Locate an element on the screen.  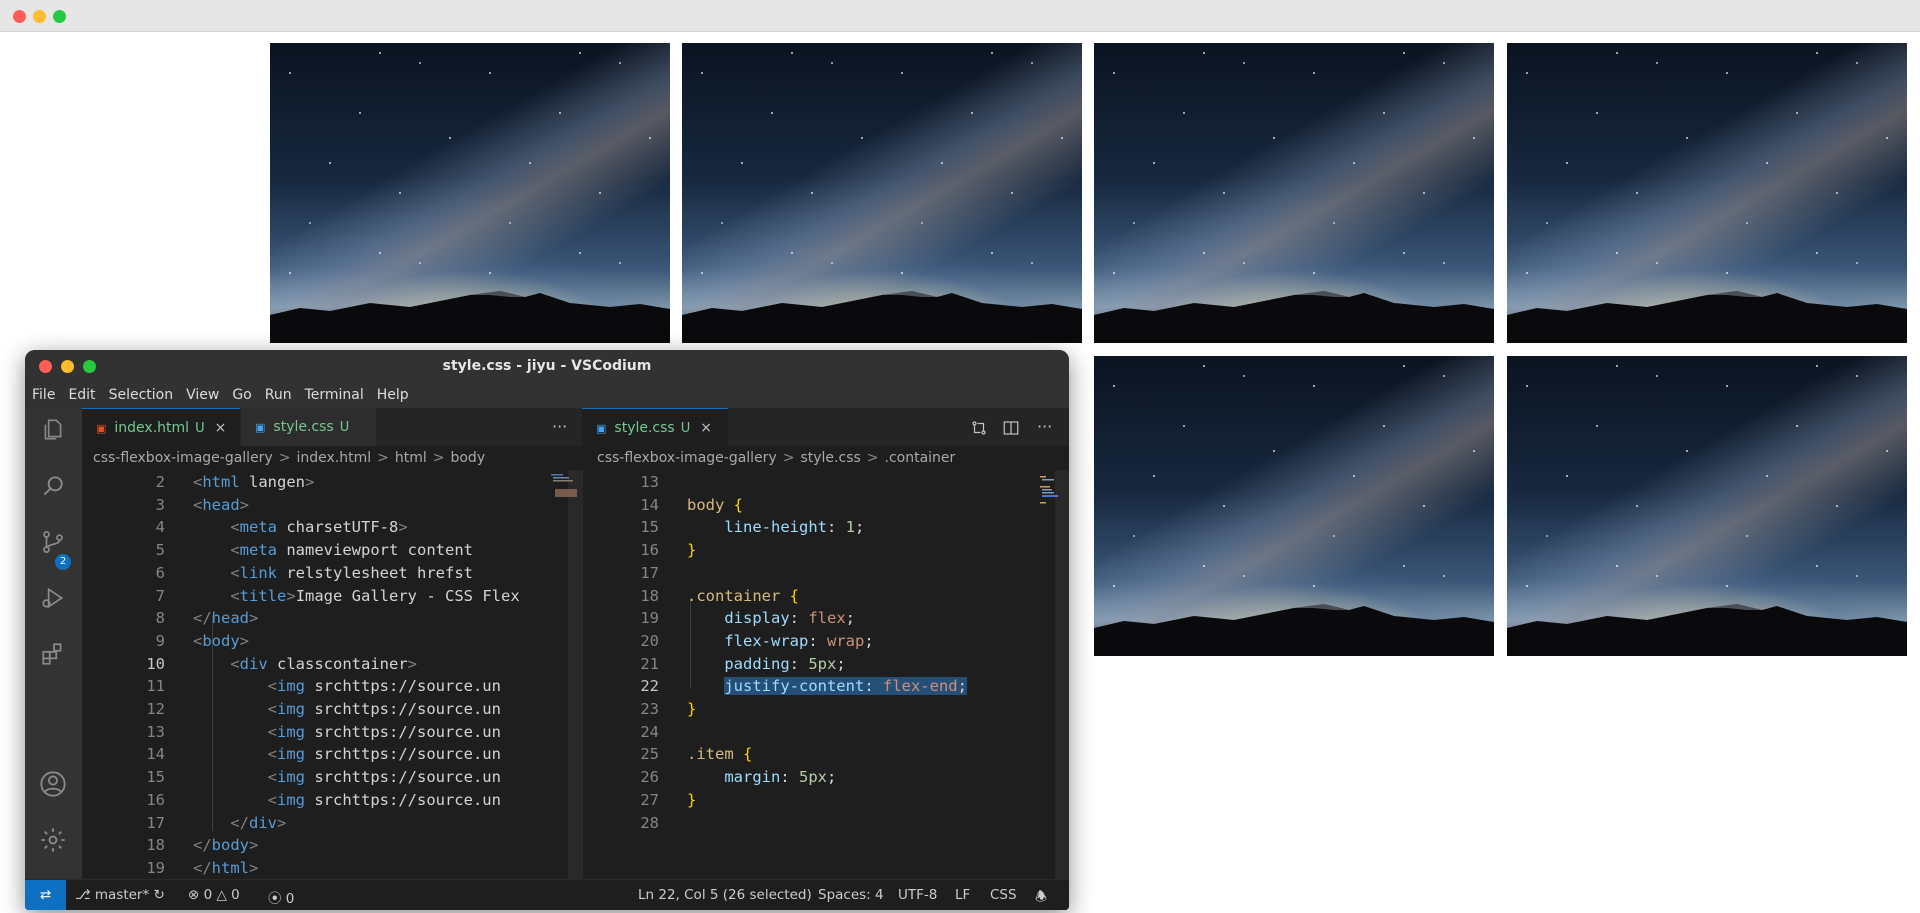
line-number: 21 is located at coordinates (649, 663).